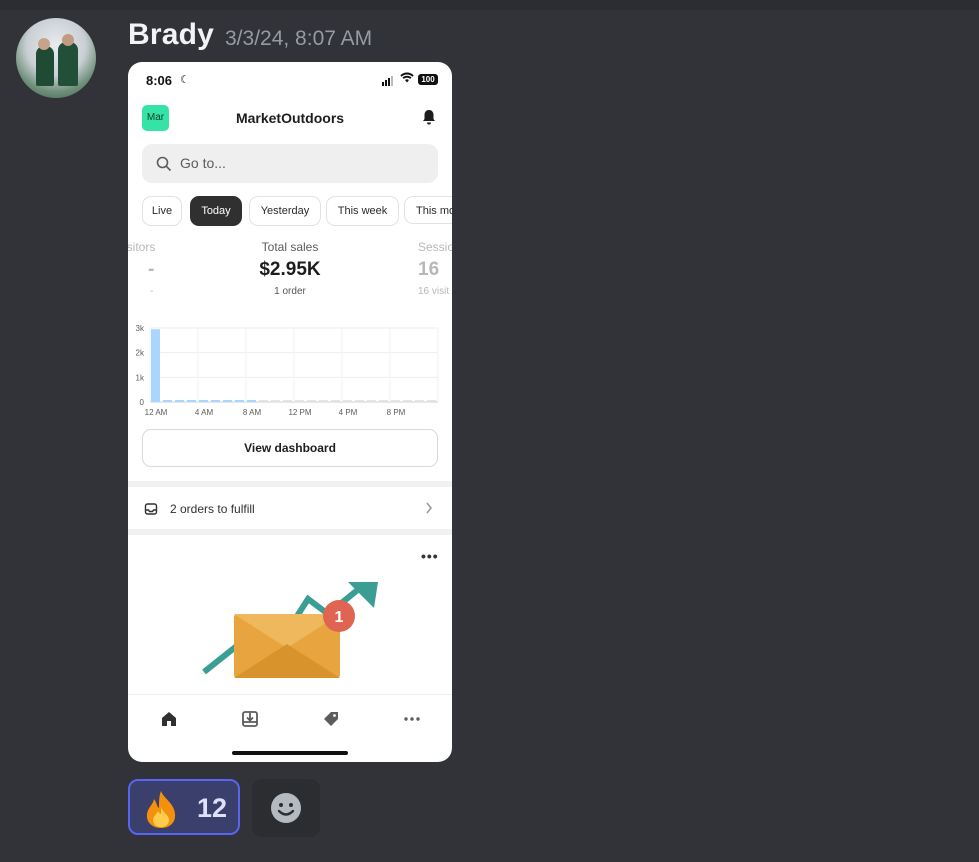 This screenshot has width=979, height=862. Describe the element at coordinates (434, 291) in the screenshot. I see `metric-sub: 16 visit` at that location.